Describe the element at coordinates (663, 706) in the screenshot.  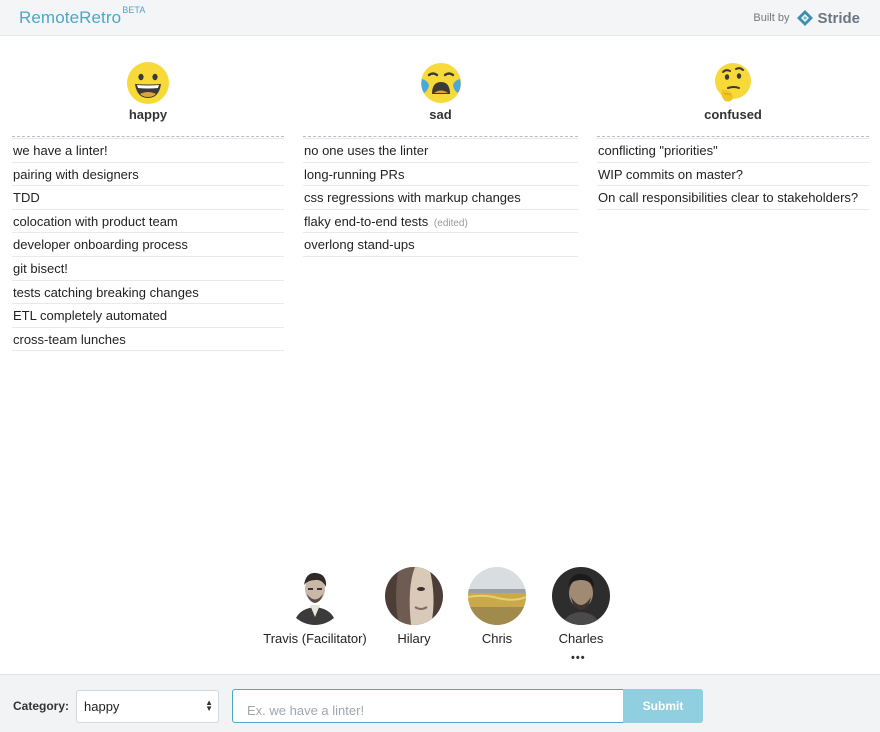
I see `submit-button: Submit` at that location.